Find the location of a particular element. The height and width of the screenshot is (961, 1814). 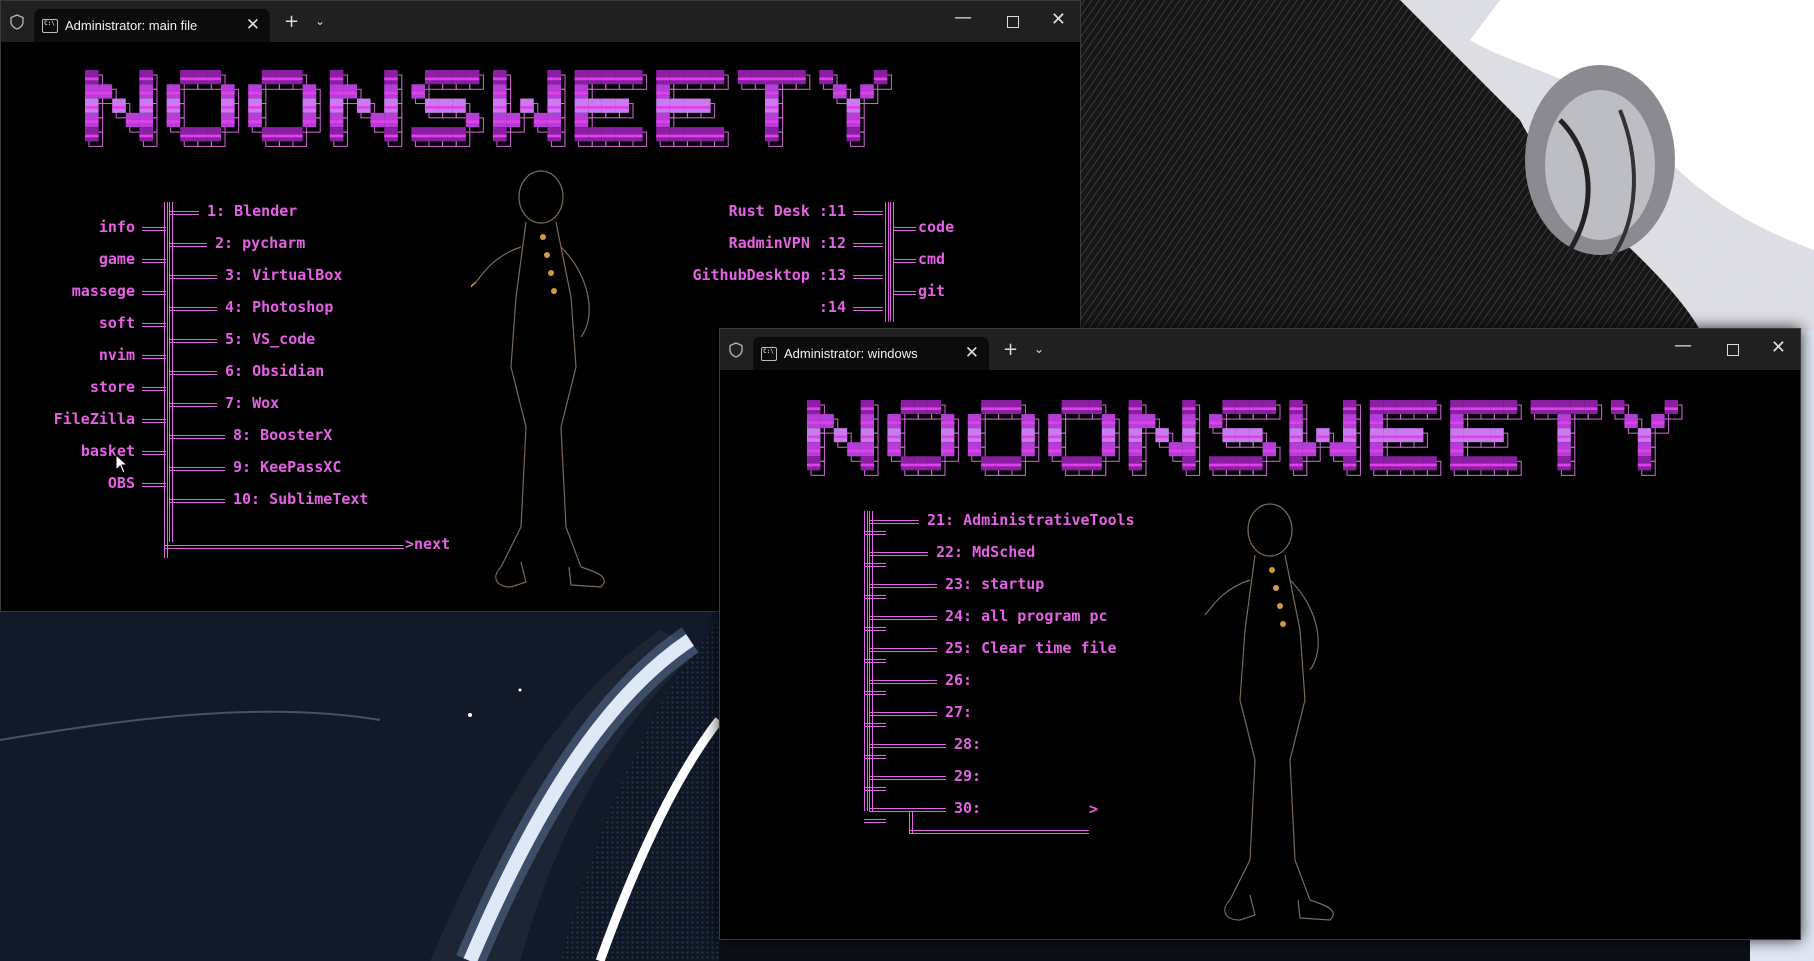

app-item: 7: Wox is located at coordinates (252, 403).